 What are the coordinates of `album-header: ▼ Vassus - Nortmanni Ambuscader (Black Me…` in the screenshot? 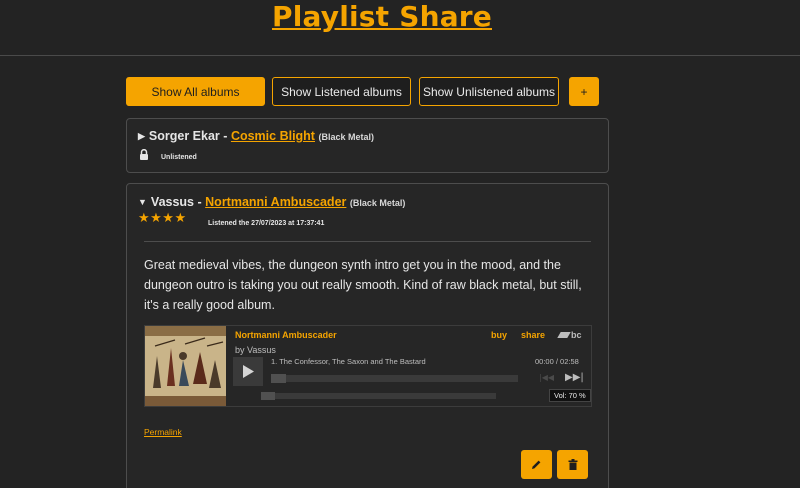 It's located at (271, 202).